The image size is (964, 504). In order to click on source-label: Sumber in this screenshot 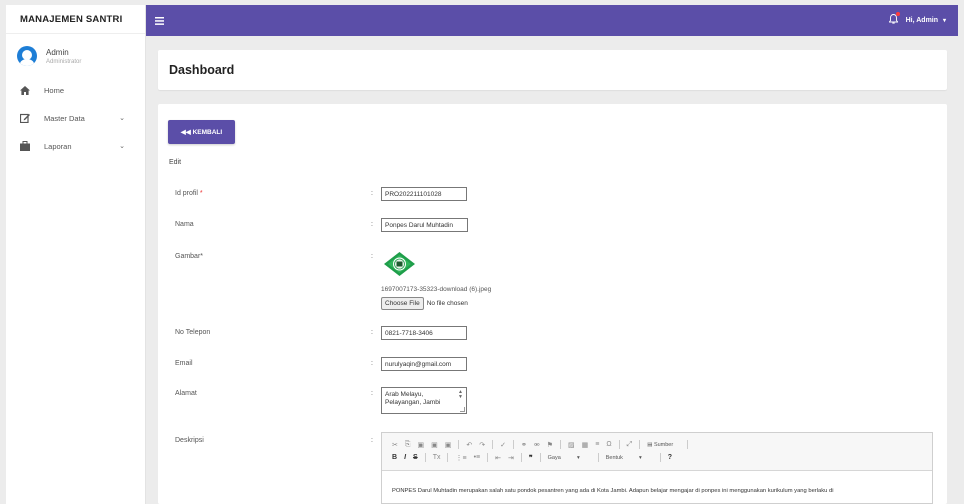, I will do `click(663, 444)`.